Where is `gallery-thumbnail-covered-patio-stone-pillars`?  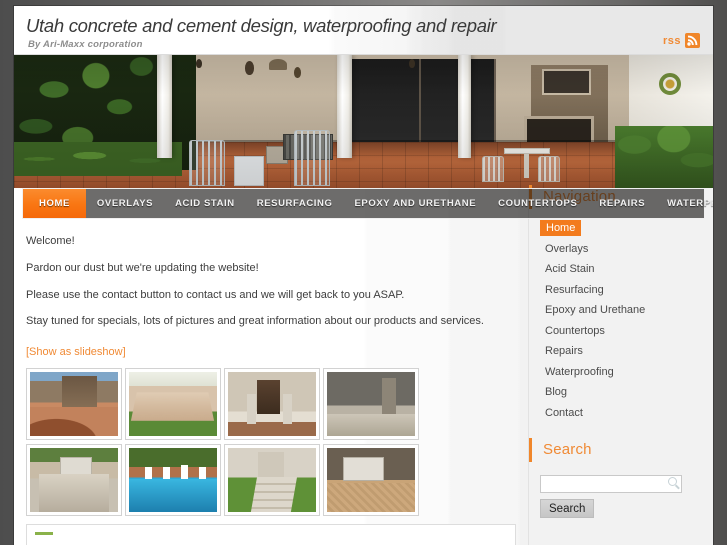
gallery-thumbnail-covered-patio-stone-pillars is located at coordinates (371, 404).